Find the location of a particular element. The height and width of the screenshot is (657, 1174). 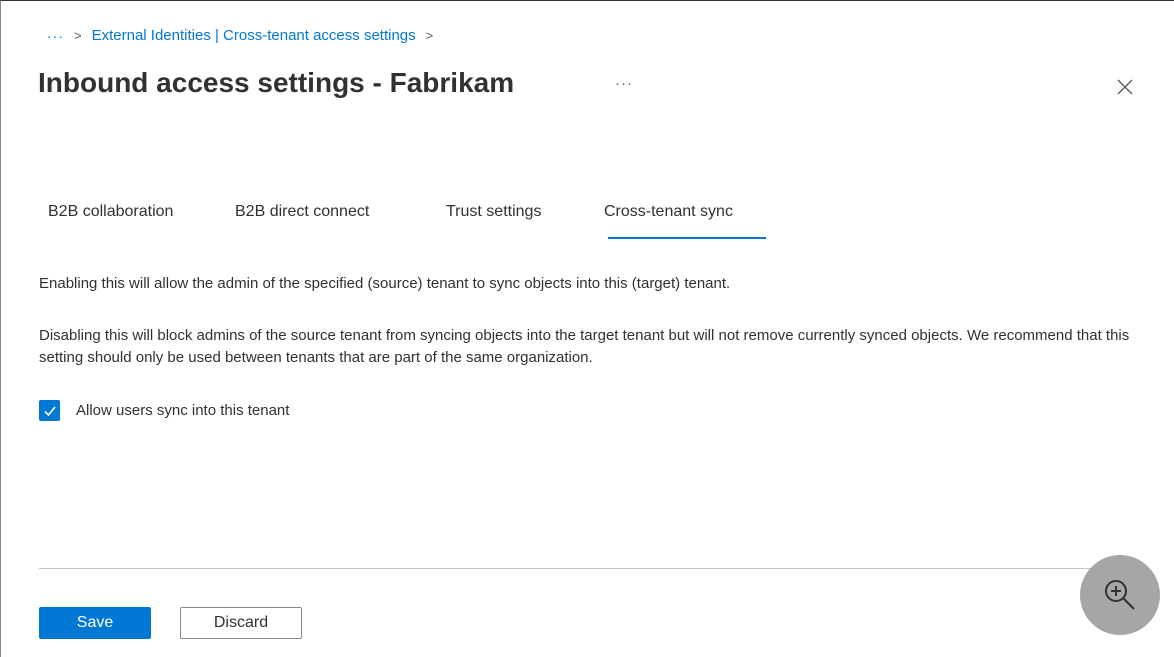

tab-cross-tenant-sync: Cross-tenant sync is located at coordinates (684, 217).